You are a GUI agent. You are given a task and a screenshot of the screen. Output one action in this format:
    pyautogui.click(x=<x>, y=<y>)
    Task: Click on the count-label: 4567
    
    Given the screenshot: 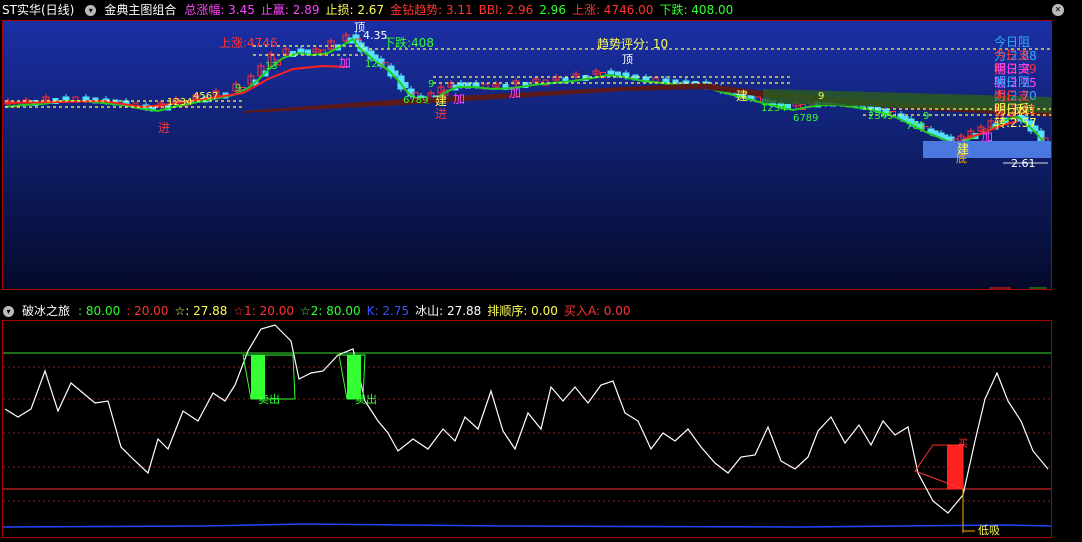 What is the action you would take?
    pyautogui.click(x=205, y=96)
    